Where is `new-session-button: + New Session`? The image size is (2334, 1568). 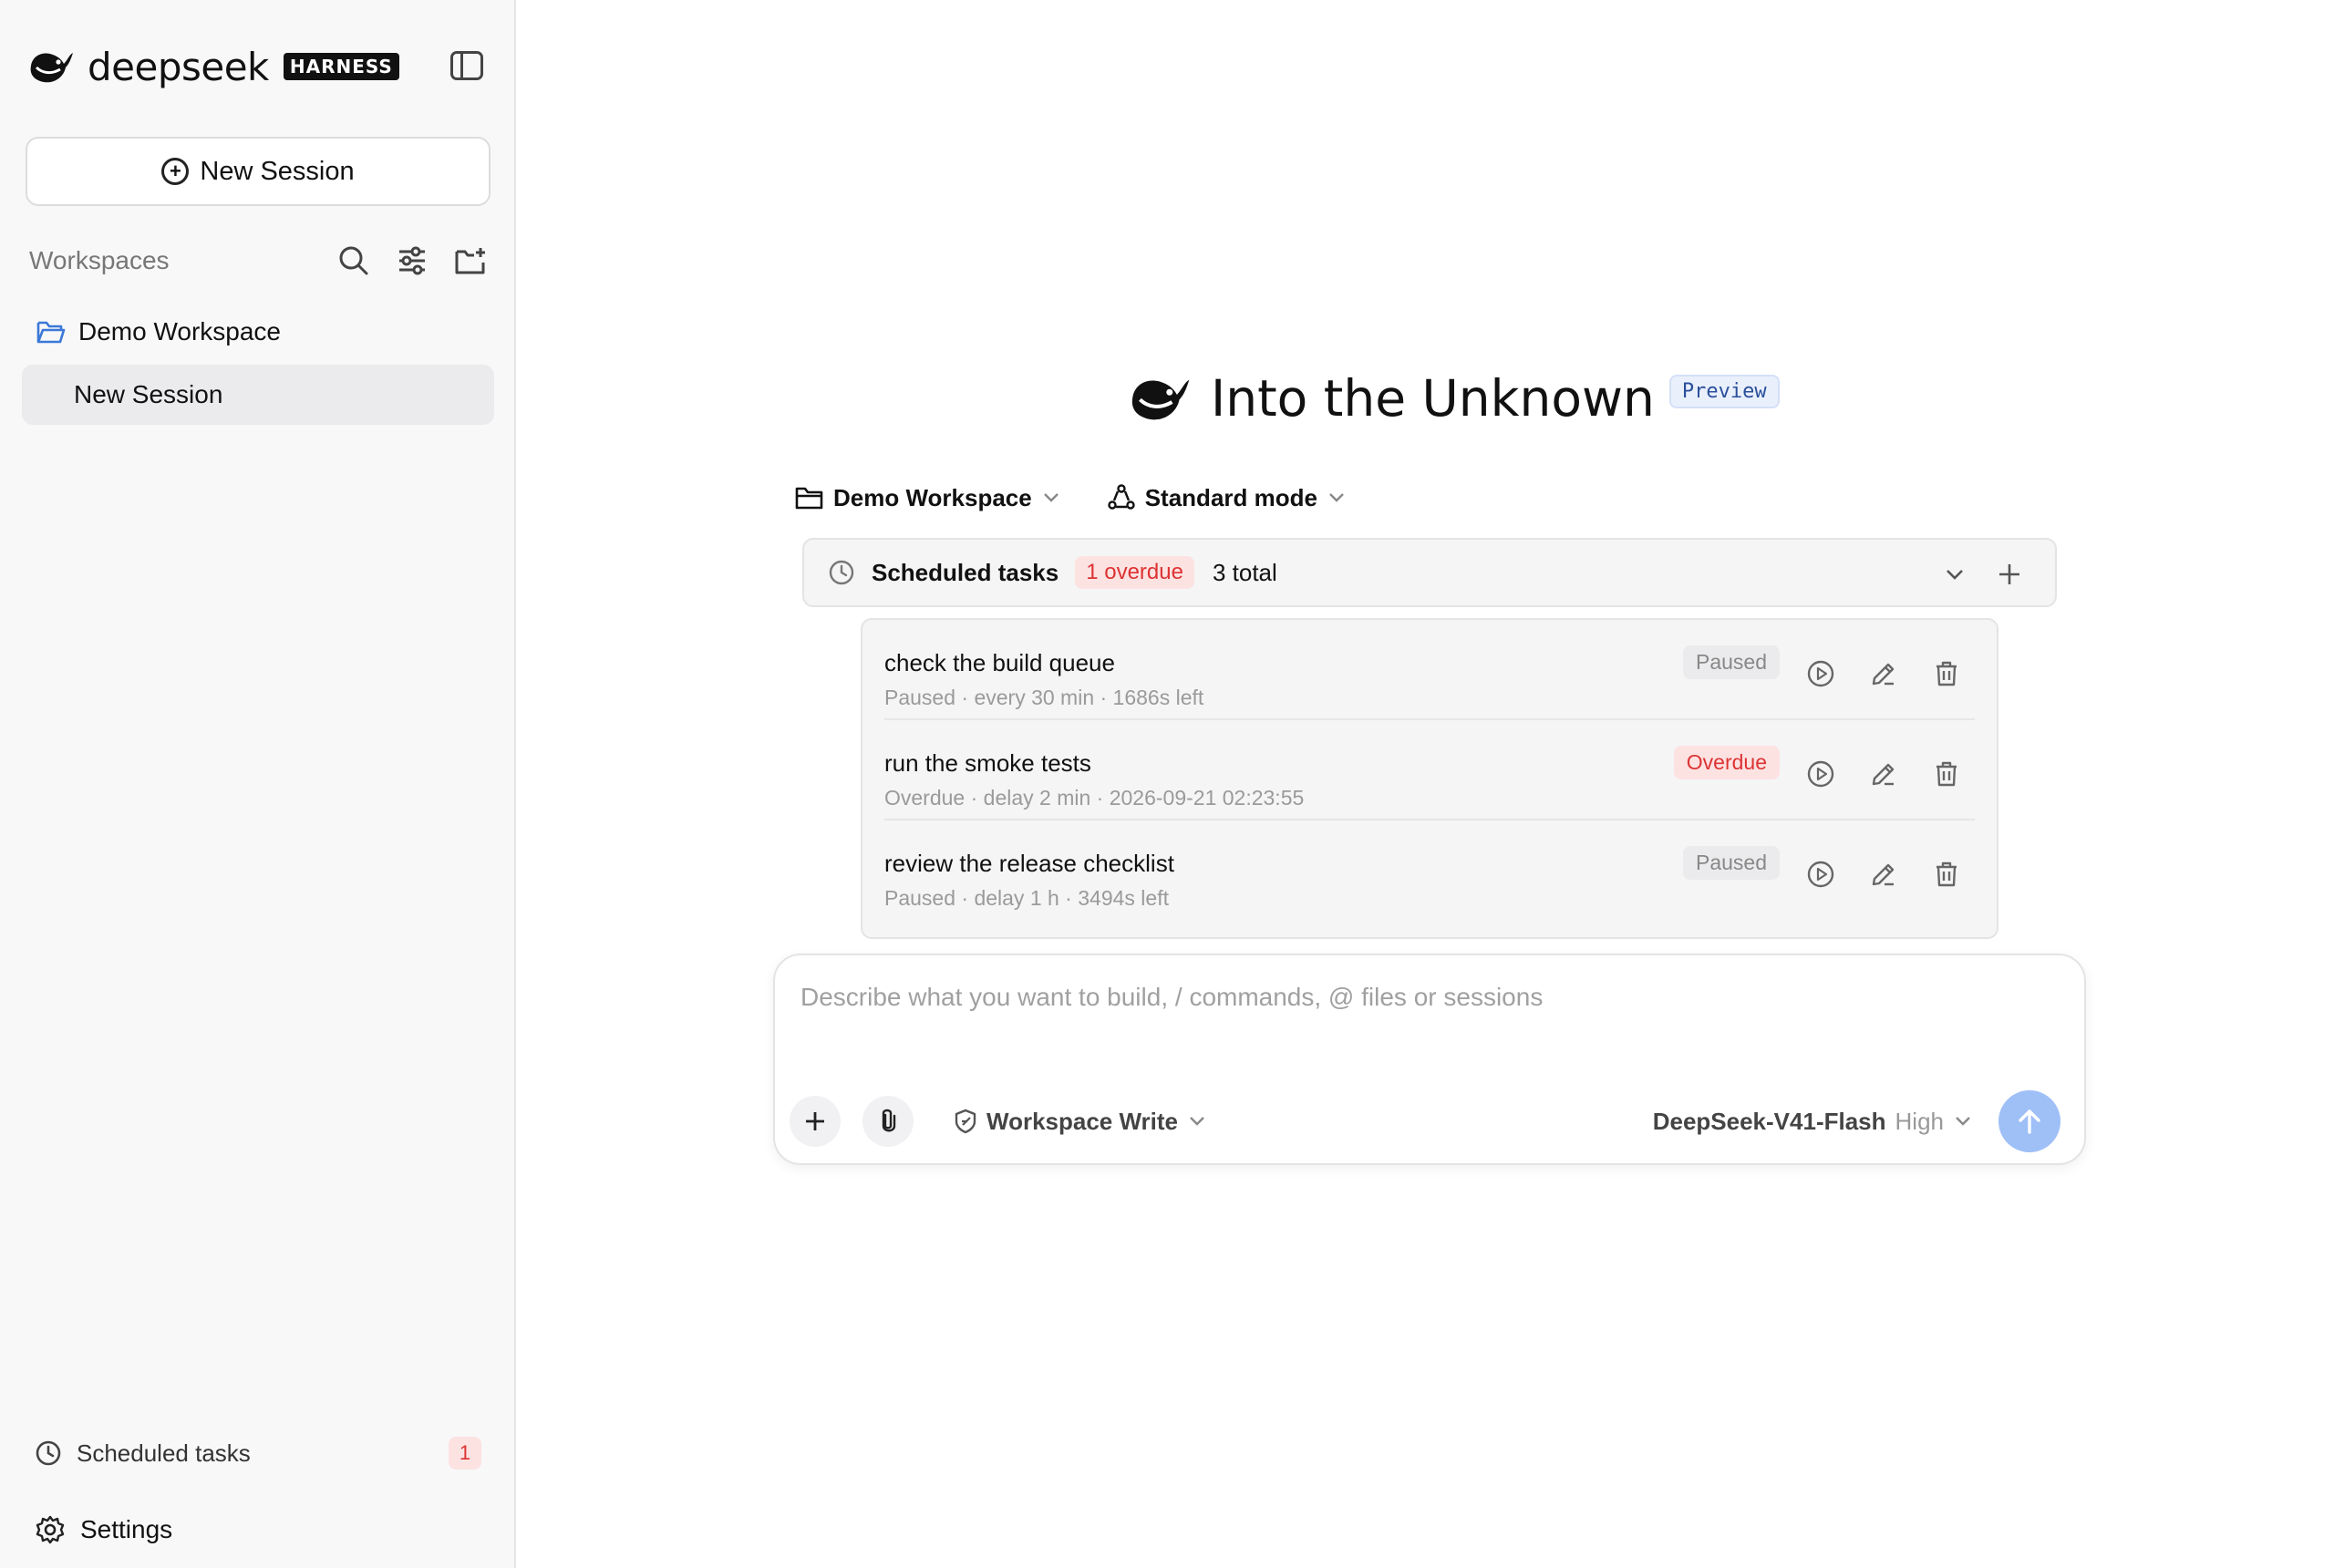 new-session-button: + New Session is located at coordinates (258, 171).